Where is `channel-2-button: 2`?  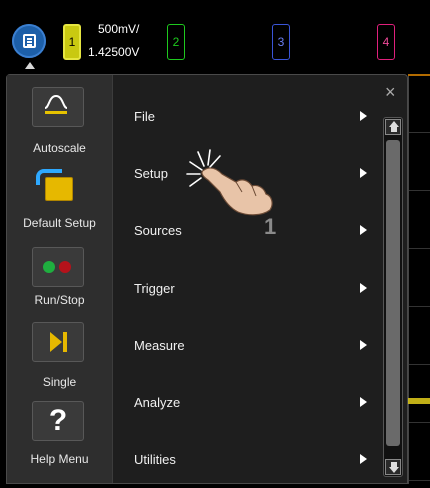 channel-2-button: 2 is located at coordinates (176, 42).